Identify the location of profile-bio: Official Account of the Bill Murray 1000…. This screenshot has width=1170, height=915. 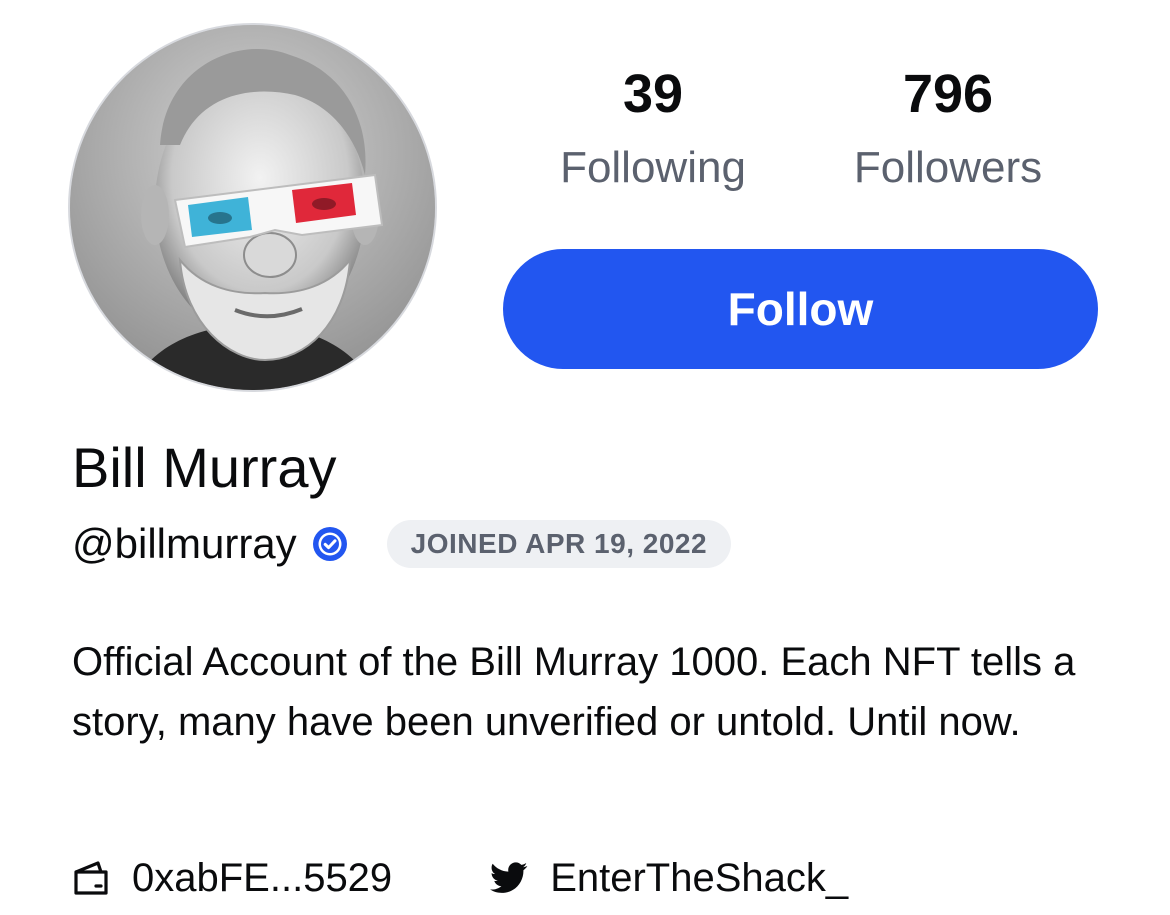
(574, 692).